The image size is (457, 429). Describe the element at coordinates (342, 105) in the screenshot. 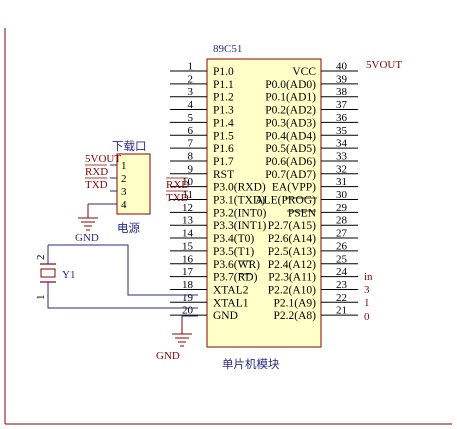

I see `mcu-pin-number: 37` at that location.